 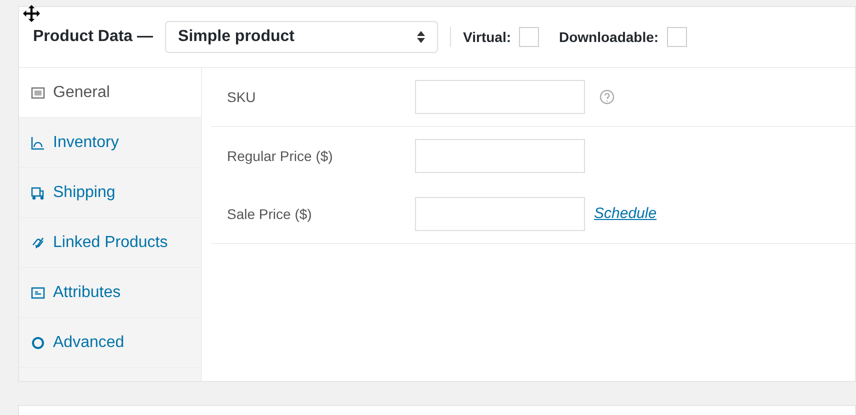 I want to click on schedule-link: Schedule, so click(x=625, y=214).